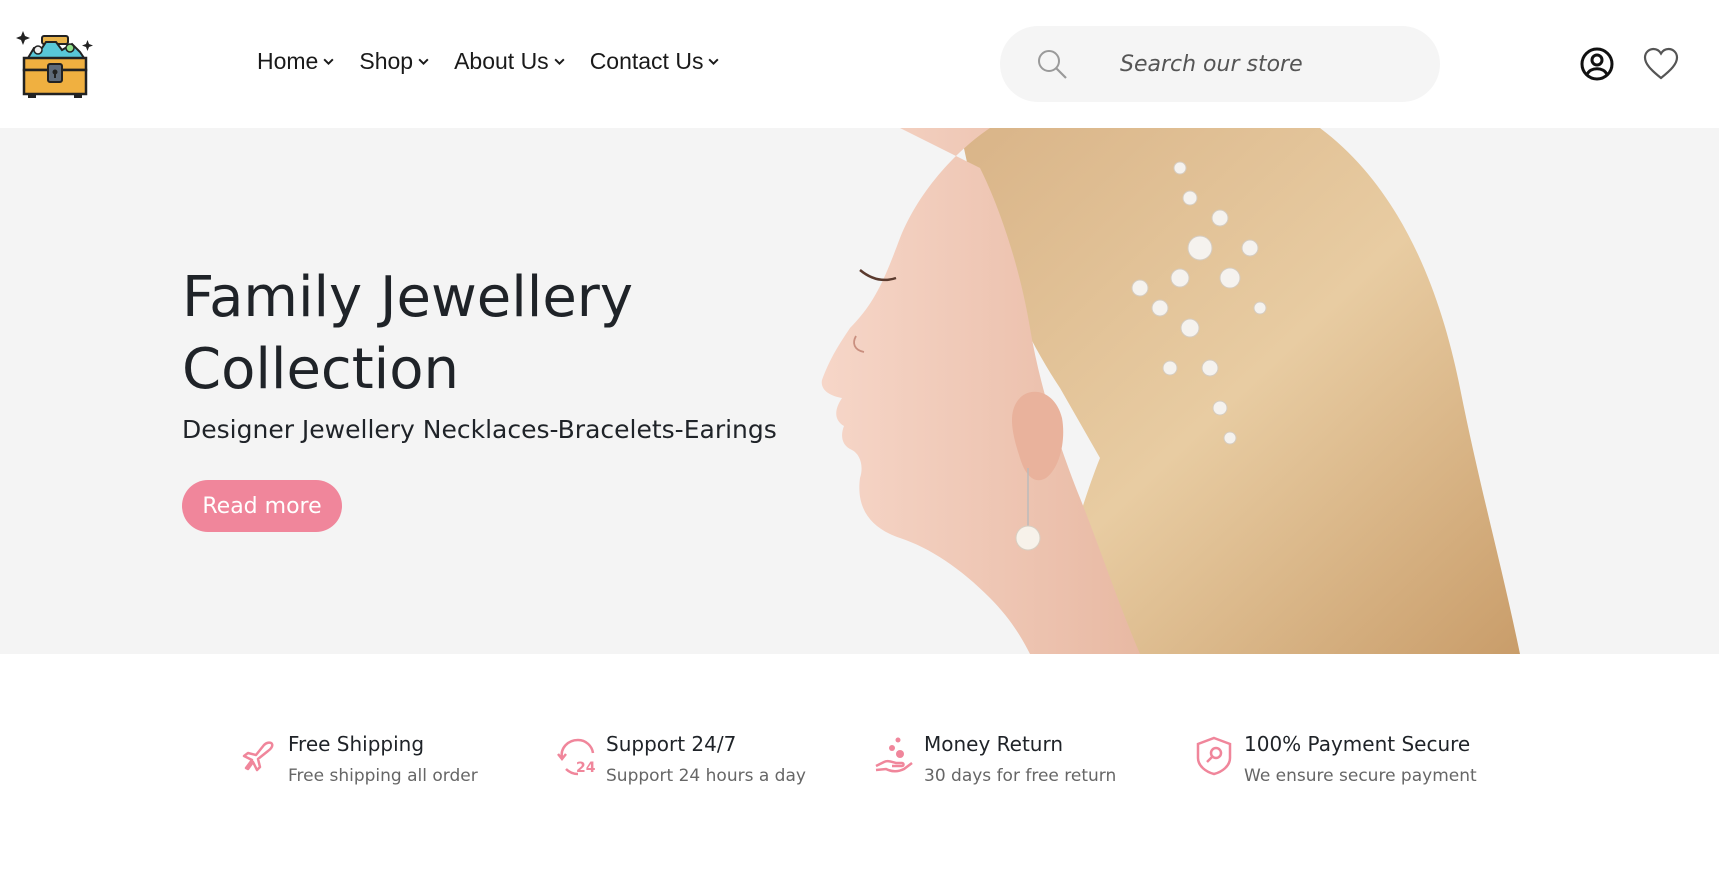 This screenshot has width=1719, height=877. I want to click on nav-item-shop: Shop, so click(394, 61).